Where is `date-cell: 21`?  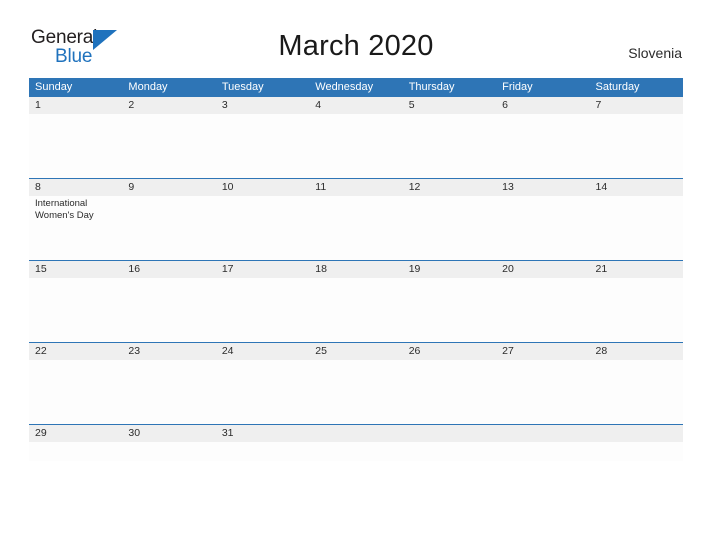 date-cell: 21 is located at coordinates (636, 269).